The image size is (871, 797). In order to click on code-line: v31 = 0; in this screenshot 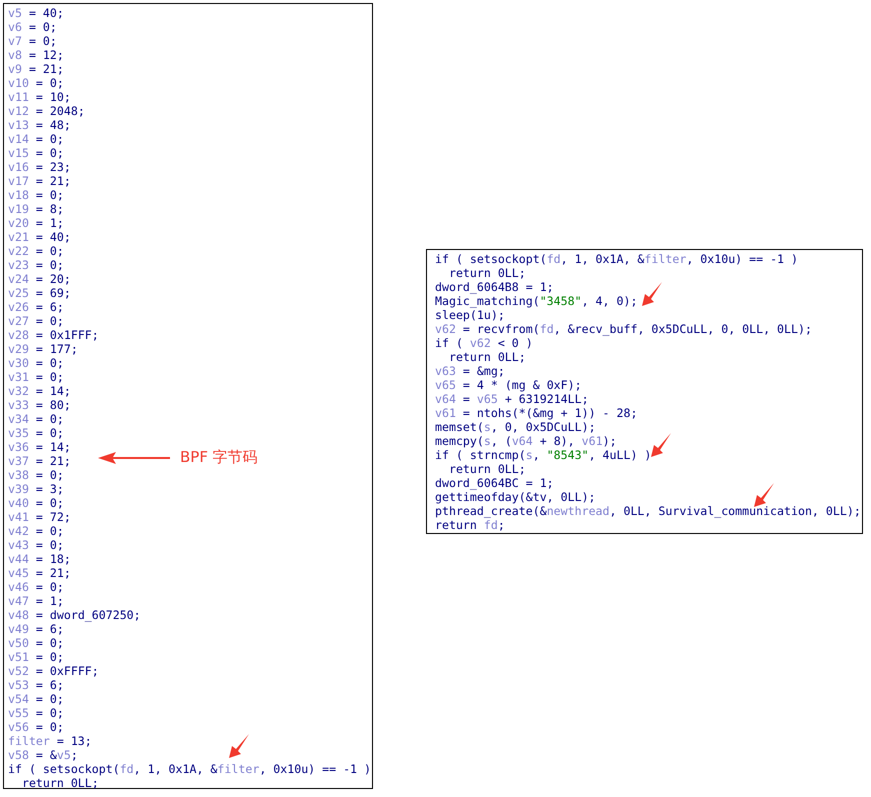, I will do `click(36, 377)`.